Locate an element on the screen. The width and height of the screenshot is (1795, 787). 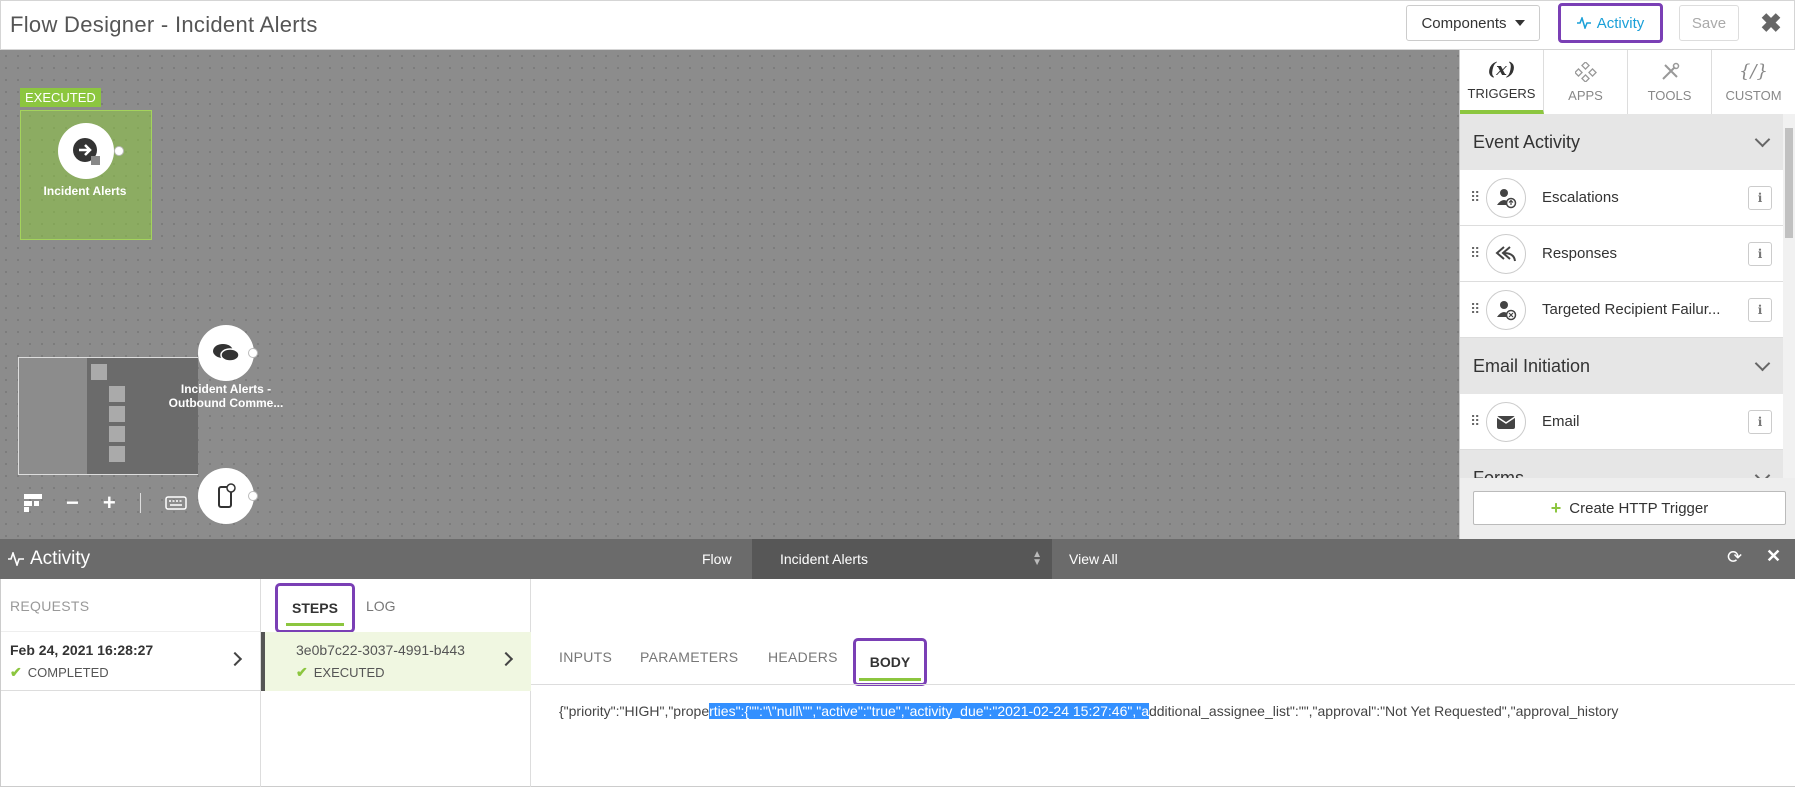
tab-label: CUSTOM is located at coordinates (1753, 95).